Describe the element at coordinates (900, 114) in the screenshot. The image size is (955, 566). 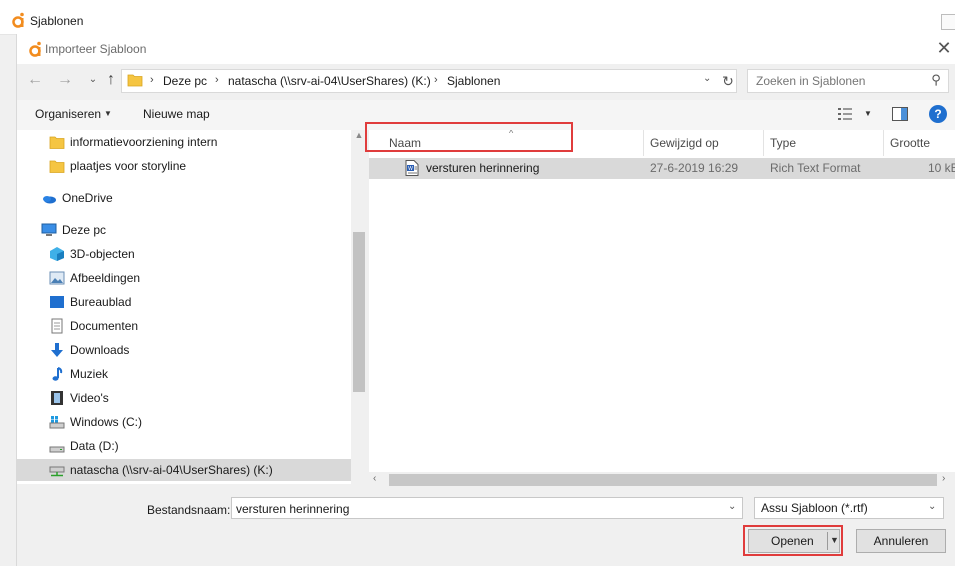
I see `preview-pane-icon` at that location.